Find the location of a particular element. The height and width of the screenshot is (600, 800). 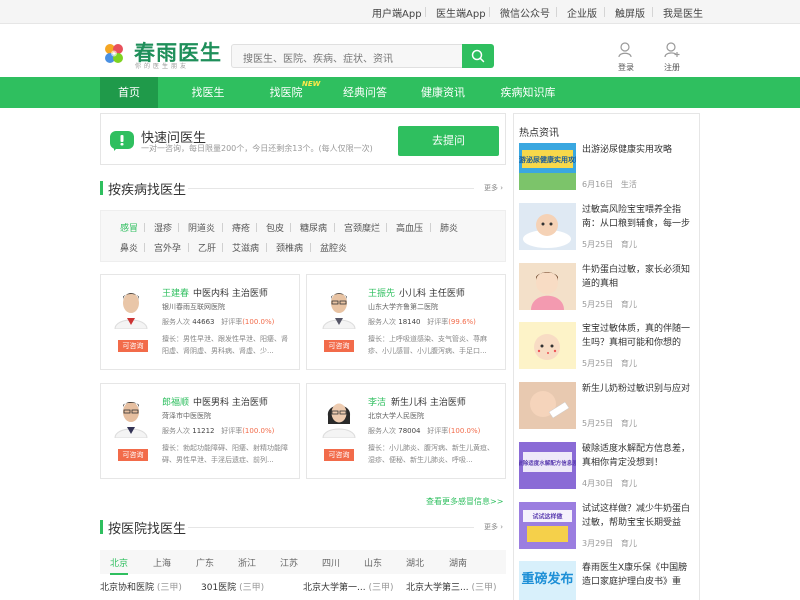

disease-tag: 颈椎病 is located at coordinates (289, 247).